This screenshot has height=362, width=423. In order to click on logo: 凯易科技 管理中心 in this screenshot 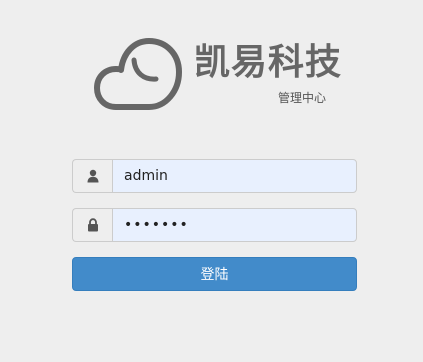, I will do `click(217, 74)`.